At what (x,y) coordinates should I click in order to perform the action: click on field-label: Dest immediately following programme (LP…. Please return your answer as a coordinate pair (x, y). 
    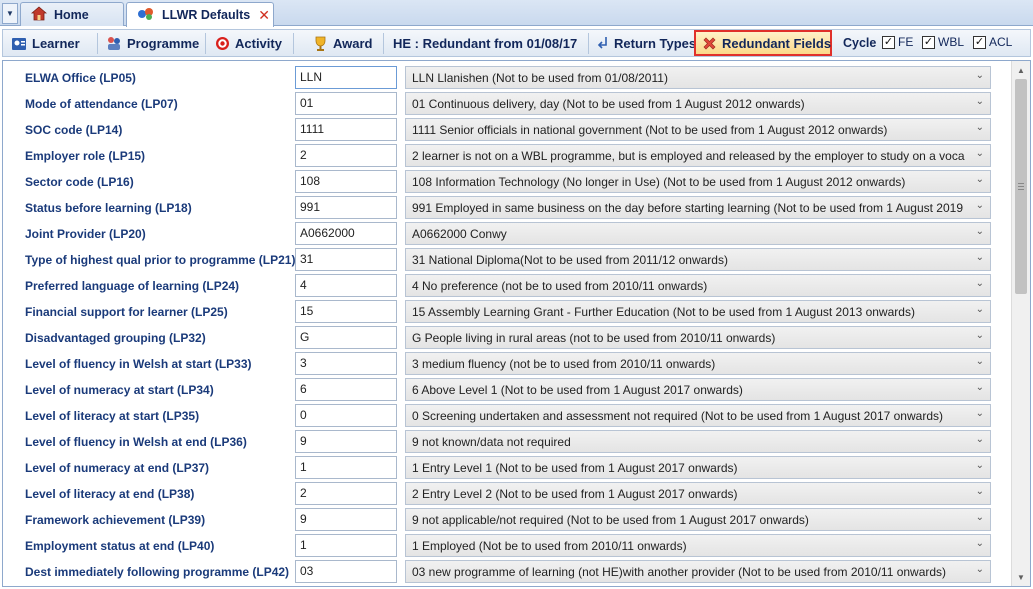
    Looking at the image, I should click on (157, 572).